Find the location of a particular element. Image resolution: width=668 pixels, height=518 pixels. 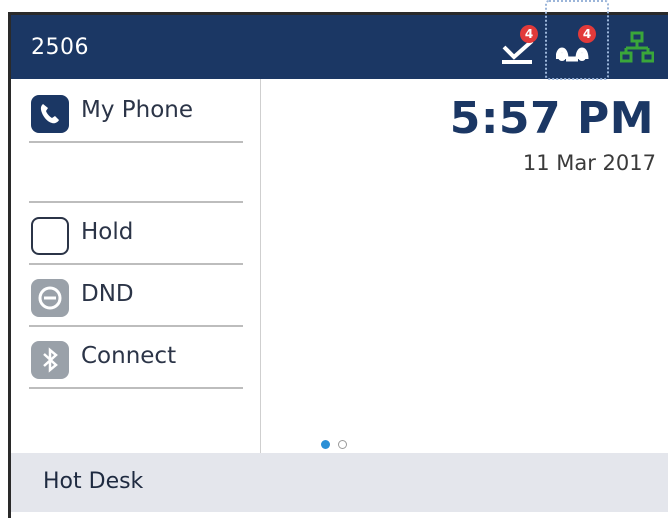

key-hold: Hold is located at coordinates (136, 234).